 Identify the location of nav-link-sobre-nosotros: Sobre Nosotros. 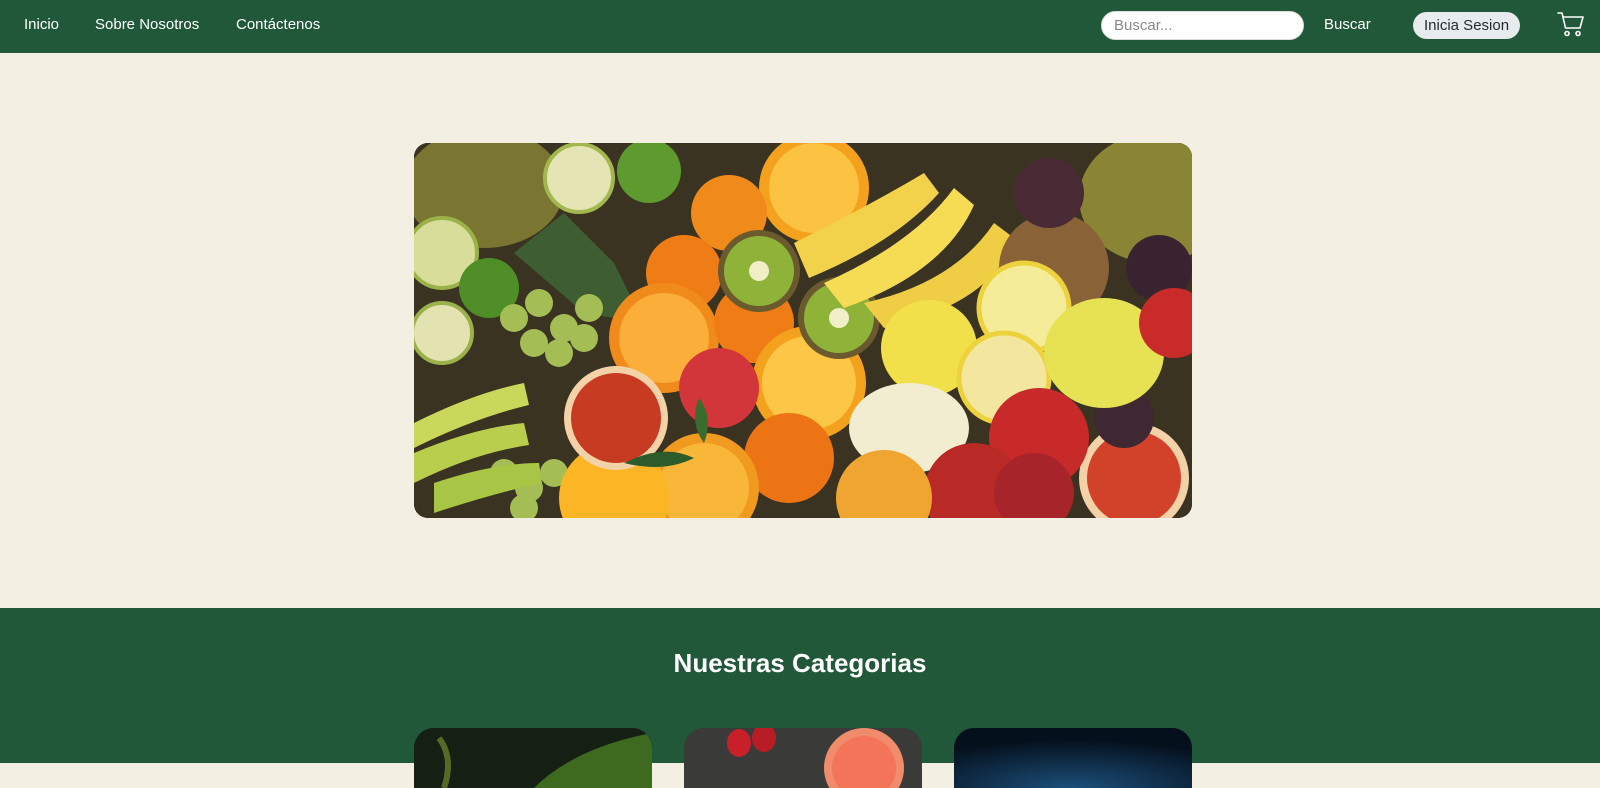
(147, 24).